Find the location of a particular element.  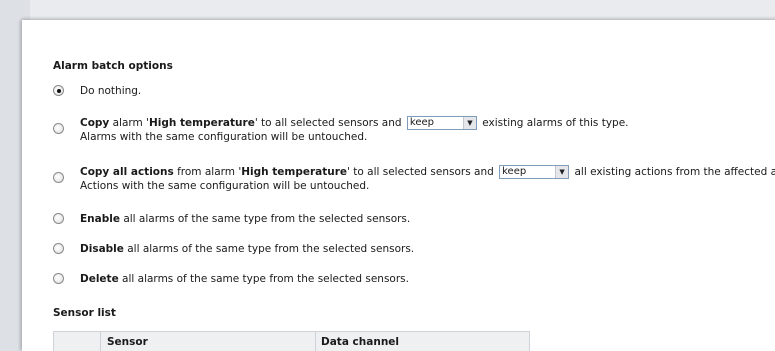

column-data-channel: Data channel is located at coordinates (360, 342).